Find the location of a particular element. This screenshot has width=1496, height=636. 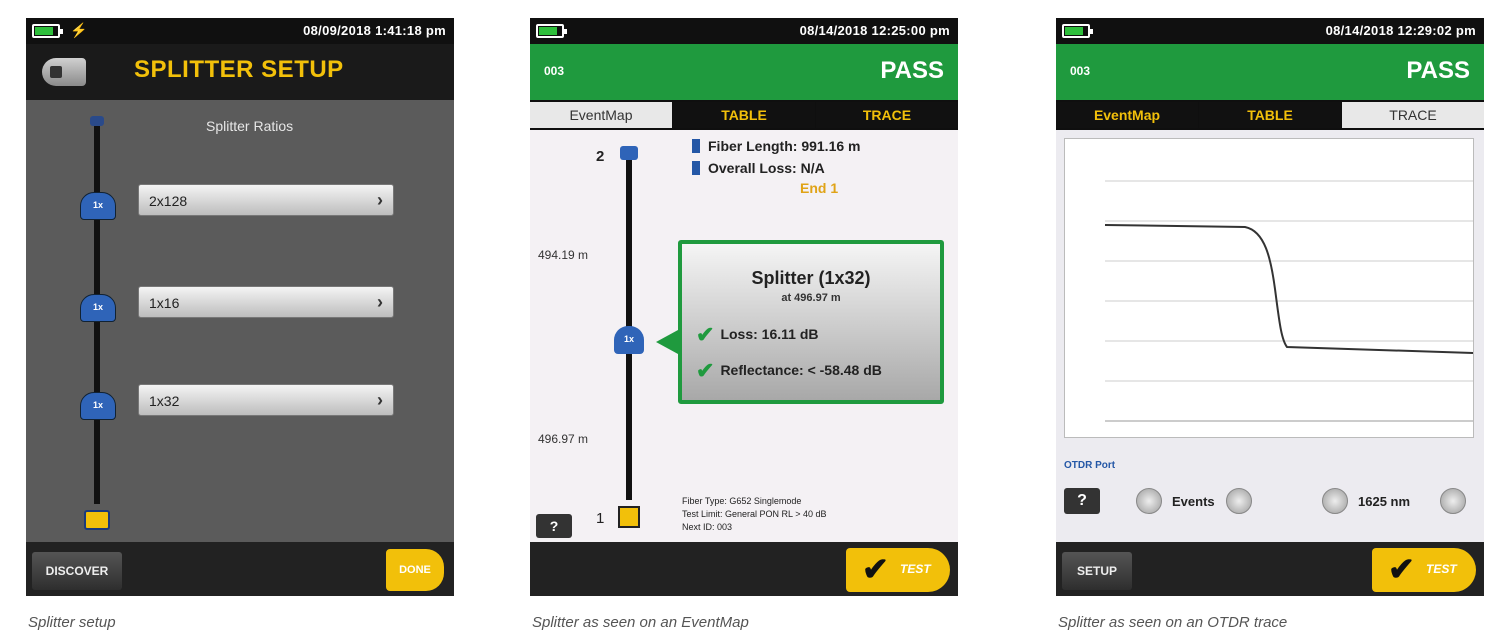

page-title: SPLITTER SETUP is located at coordinates (239, 69).